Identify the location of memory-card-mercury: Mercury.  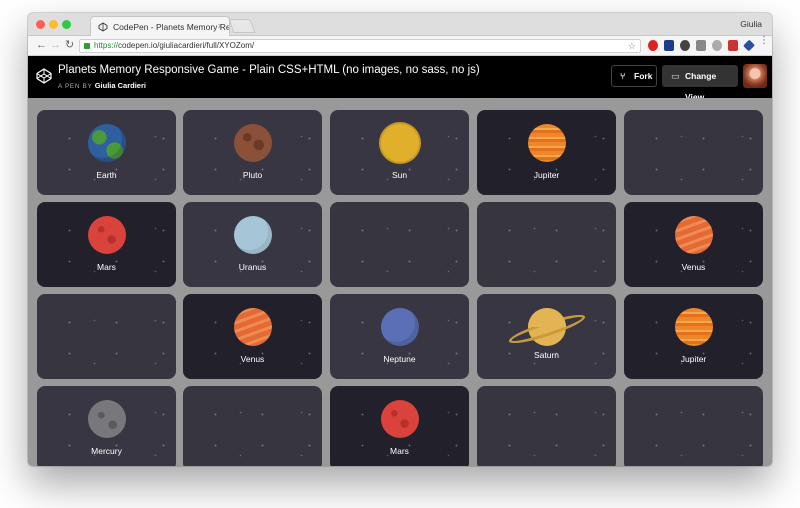
(106, 426).